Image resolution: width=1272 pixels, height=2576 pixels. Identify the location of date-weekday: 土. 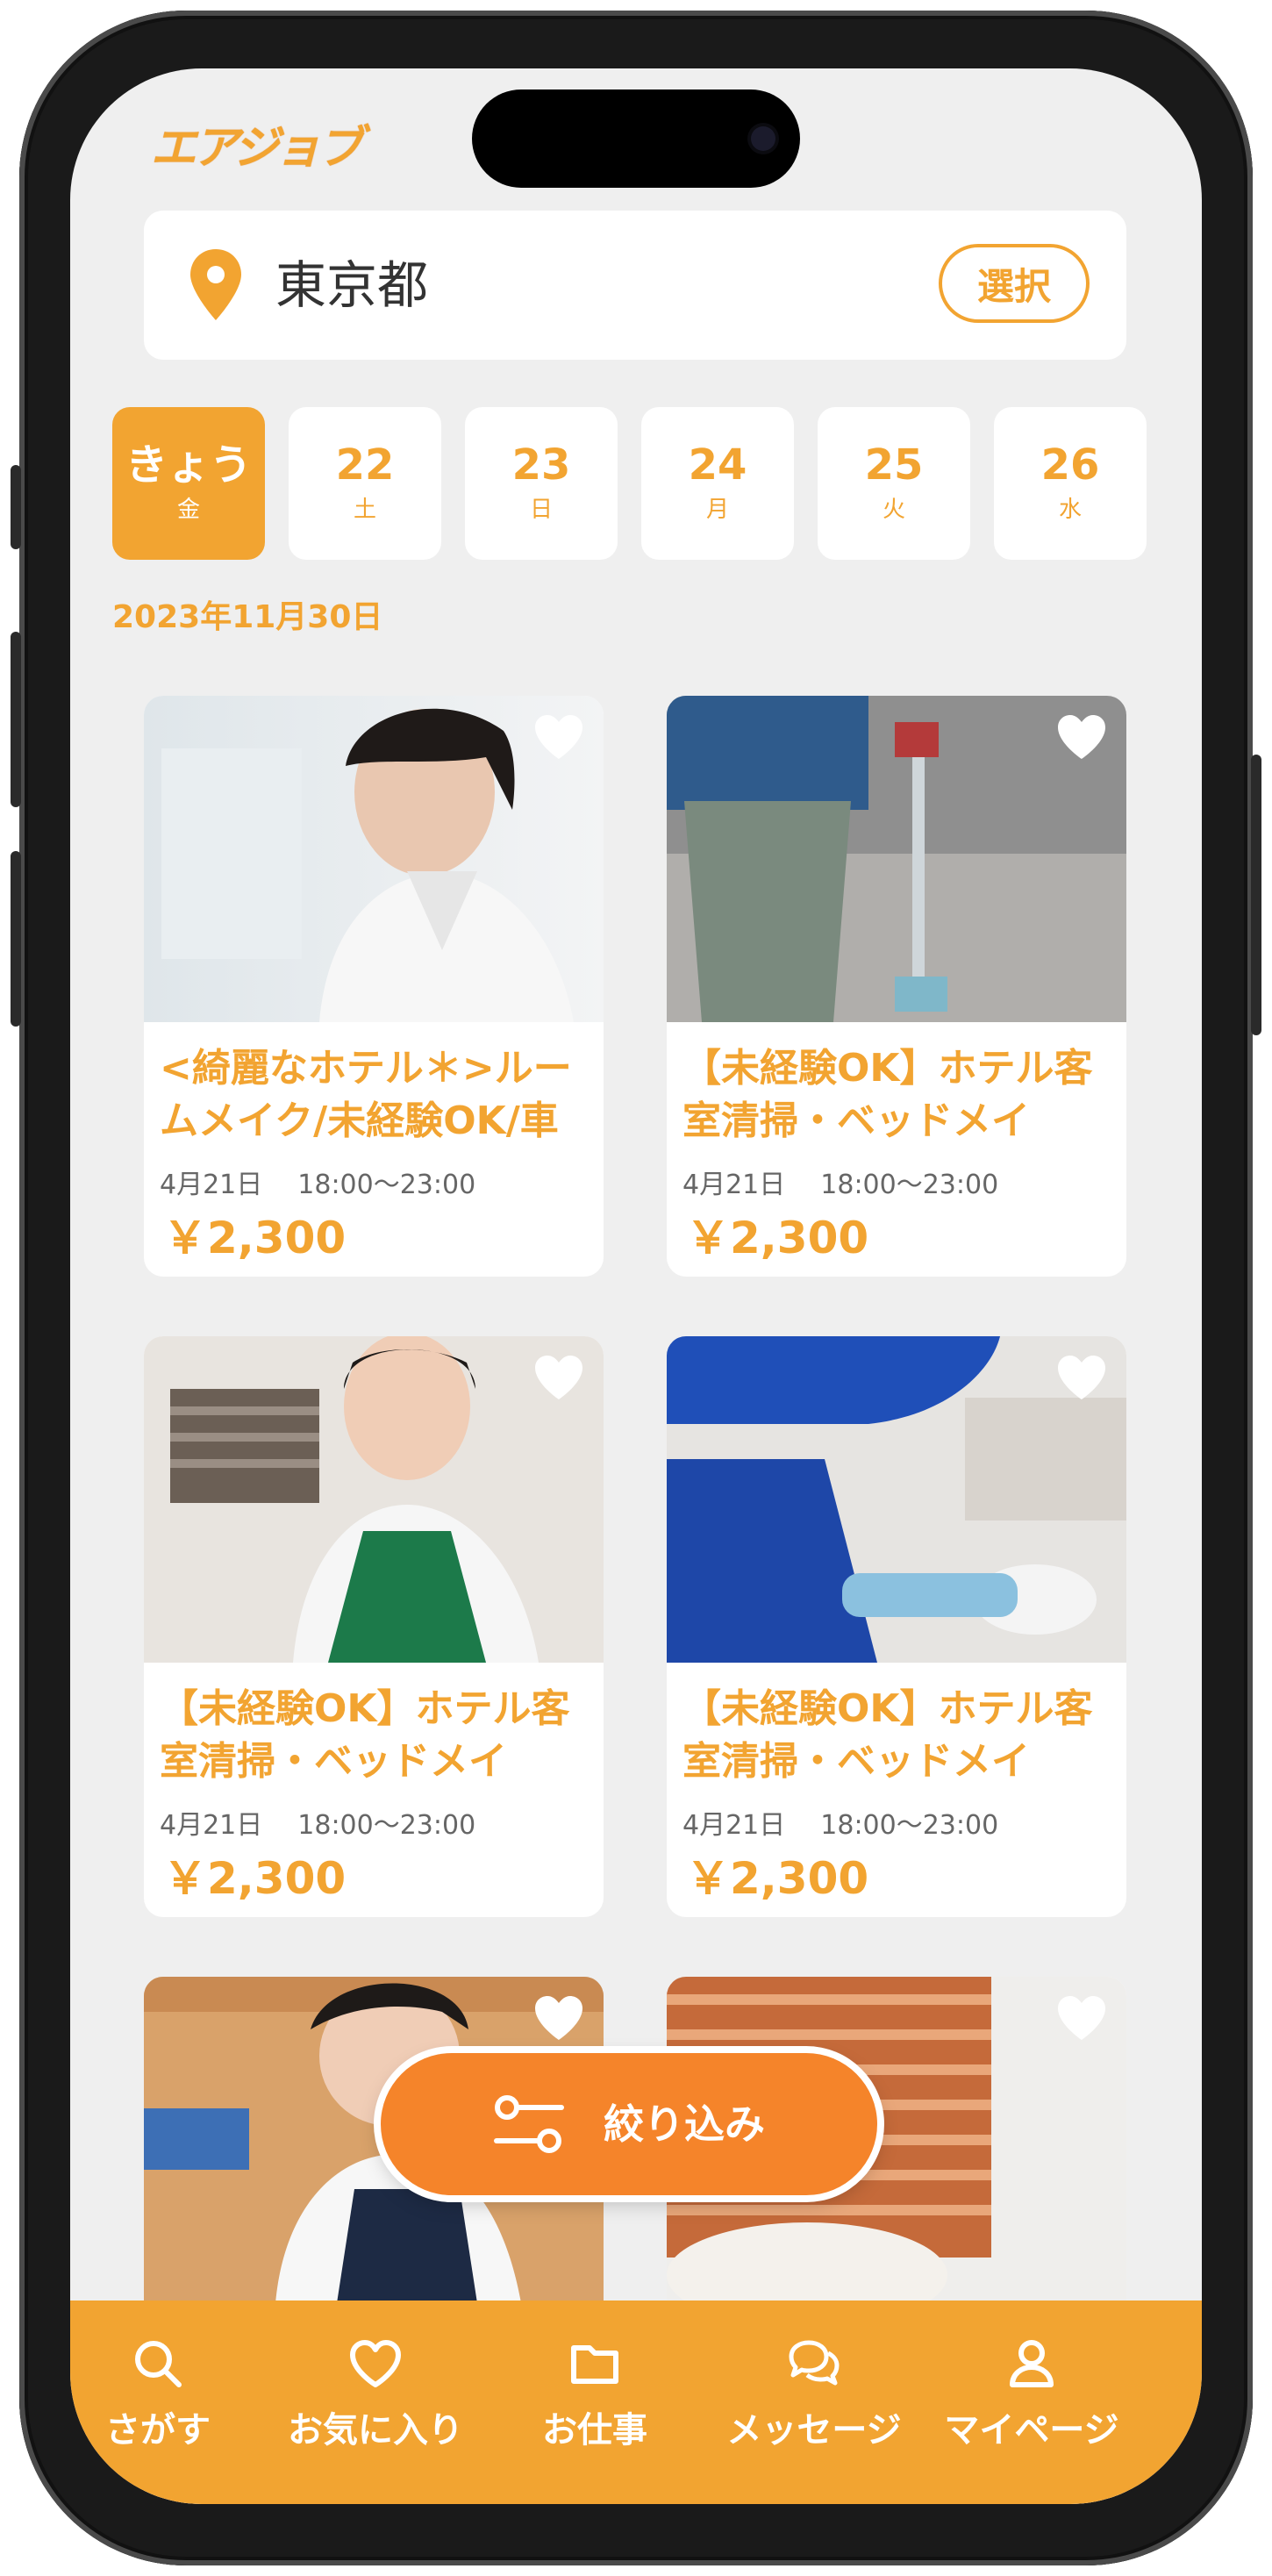
(364, 510).